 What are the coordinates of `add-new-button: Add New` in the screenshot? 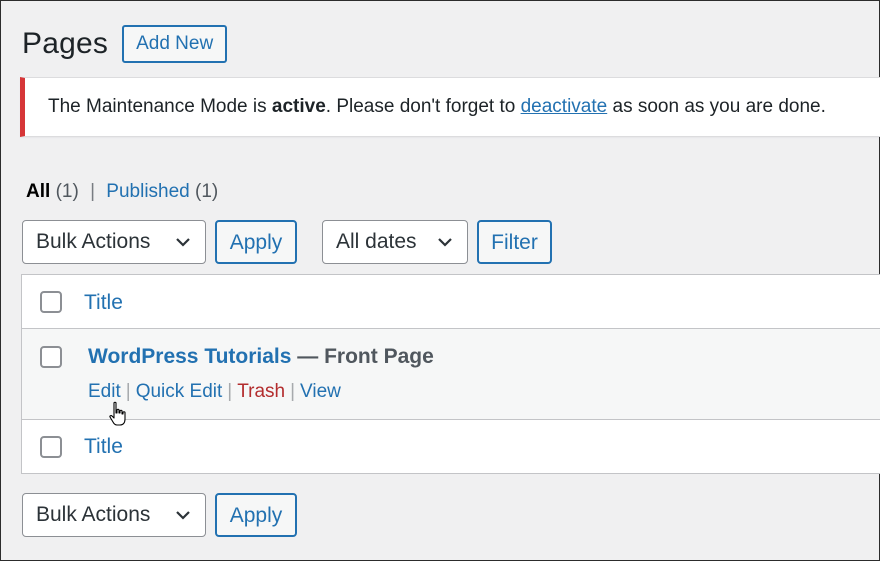 It's located at (175, 44).